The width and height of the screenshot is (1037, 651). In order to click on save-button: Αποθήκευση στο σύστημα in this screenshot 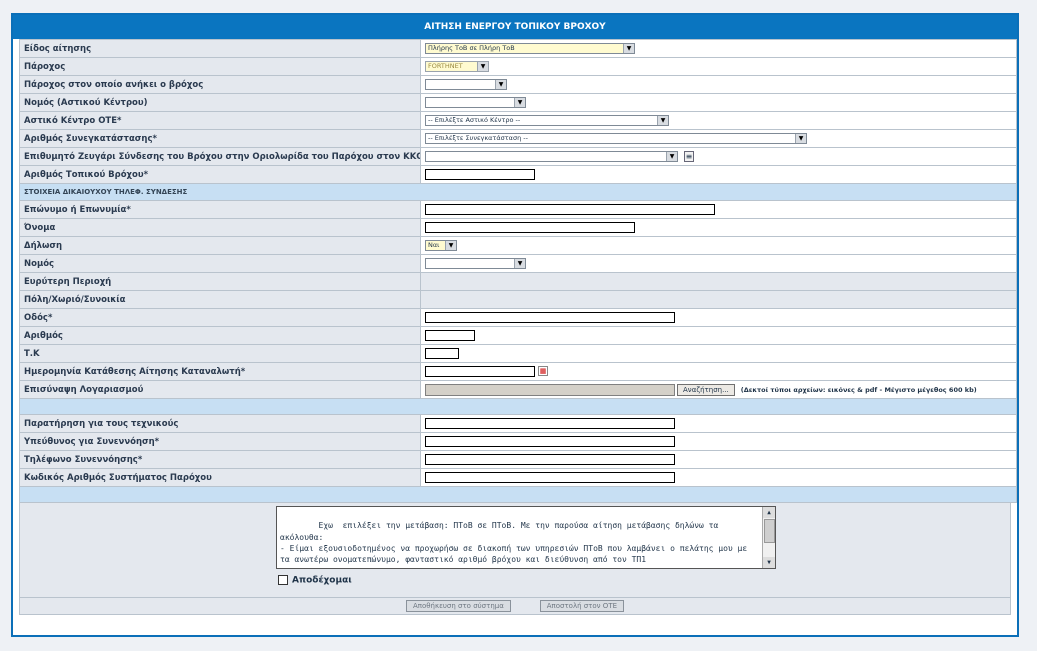, I will do `click(458, 606)`.